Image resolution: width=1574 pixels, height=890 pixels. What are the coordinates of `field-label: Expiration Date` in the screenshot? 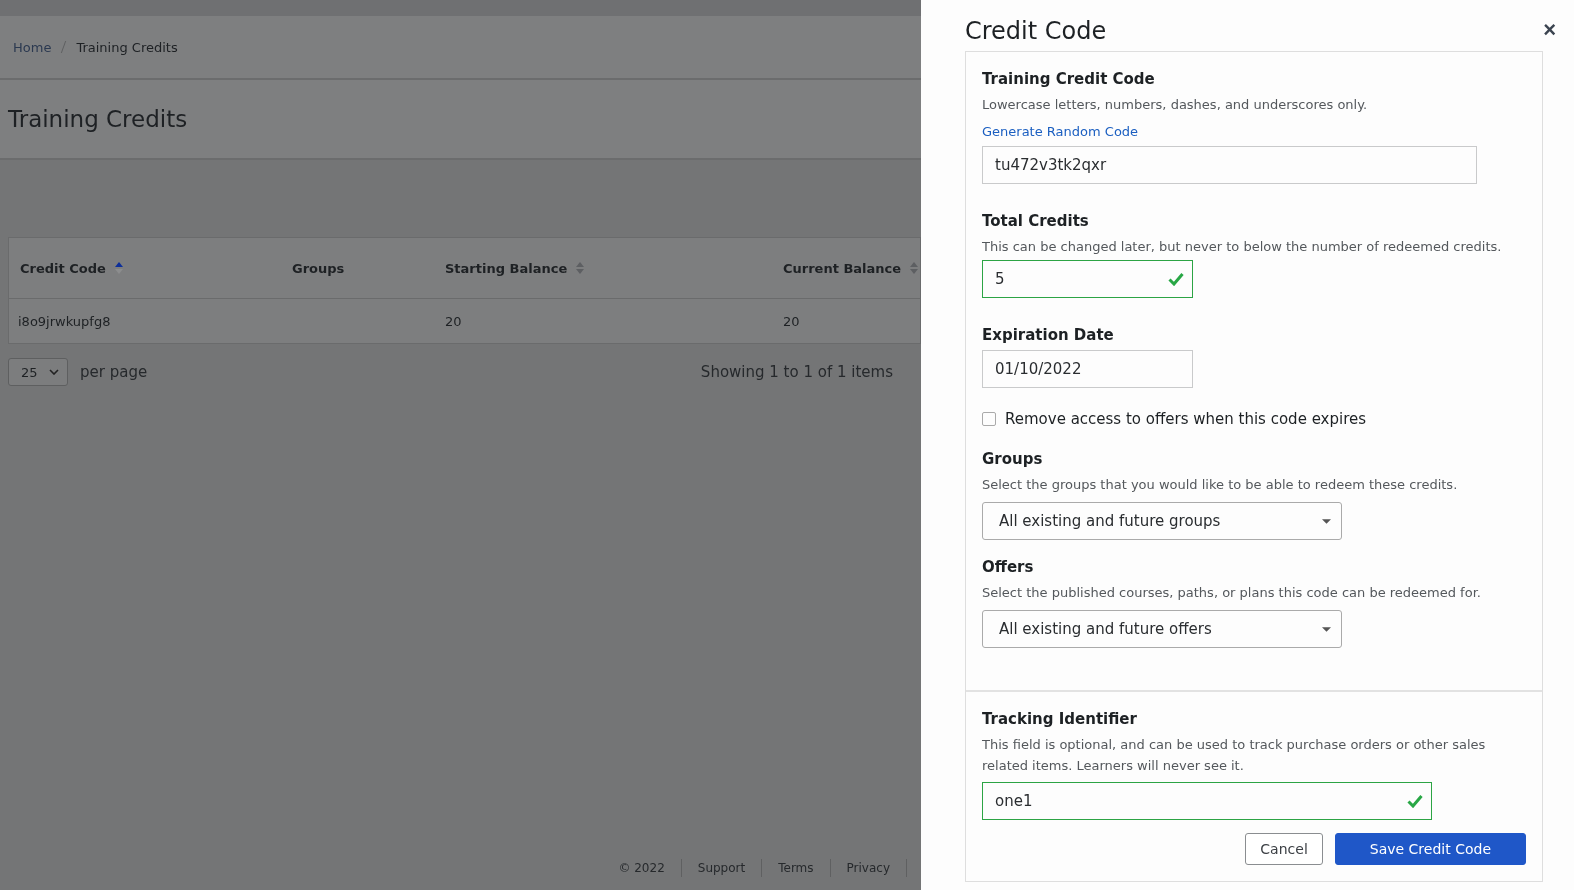 It's located at (1048, 335).